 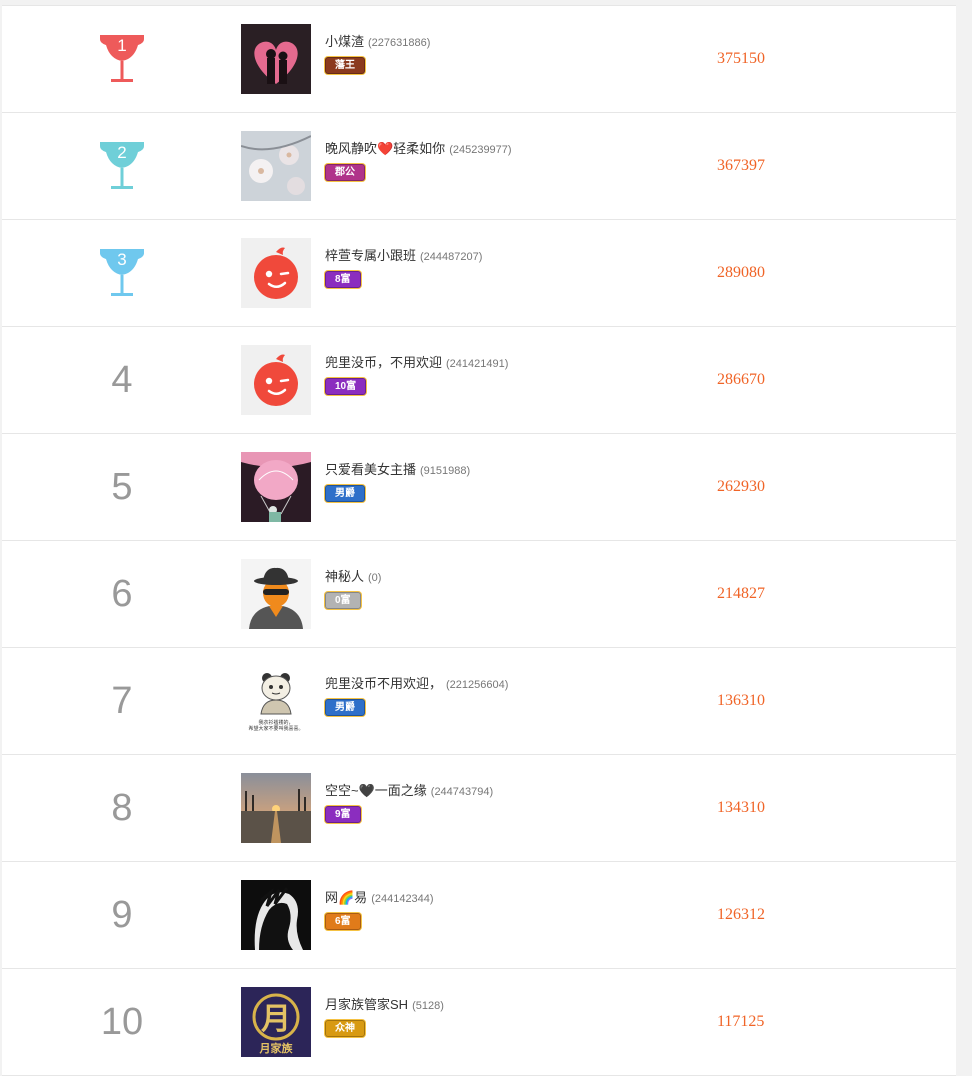 I want to click on rank-cell: 6, so click(x=122, y=594).